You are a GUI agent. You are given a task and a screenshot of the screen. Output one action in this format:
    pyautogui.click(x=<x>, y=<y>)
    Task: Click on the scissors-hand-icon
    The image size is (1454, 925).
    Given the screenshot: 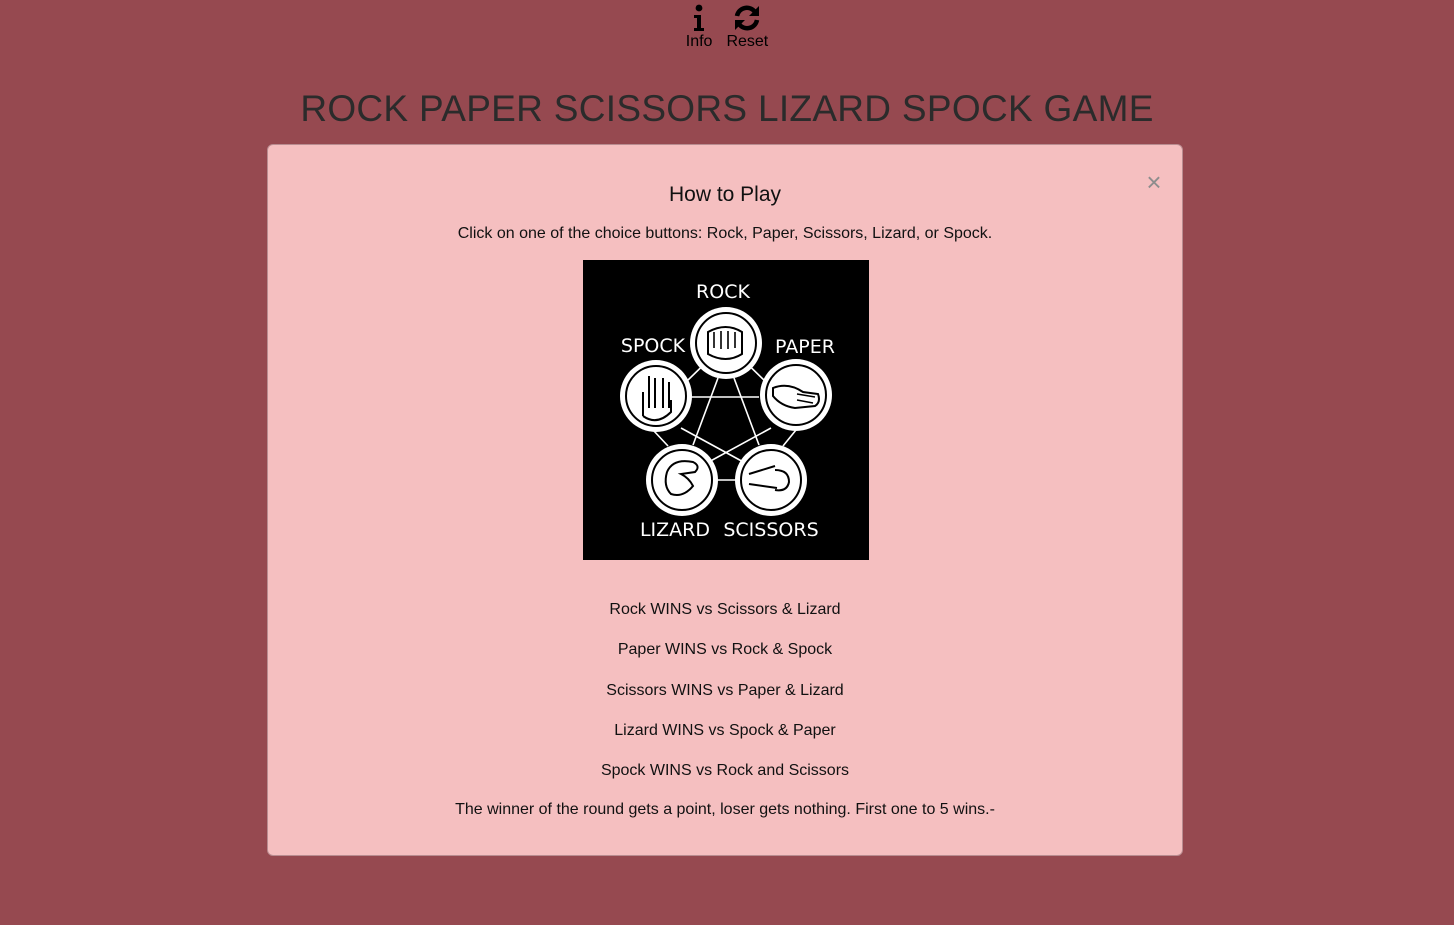 What is the action you would take?
    pyautogui.click(x=771, y=480)
    